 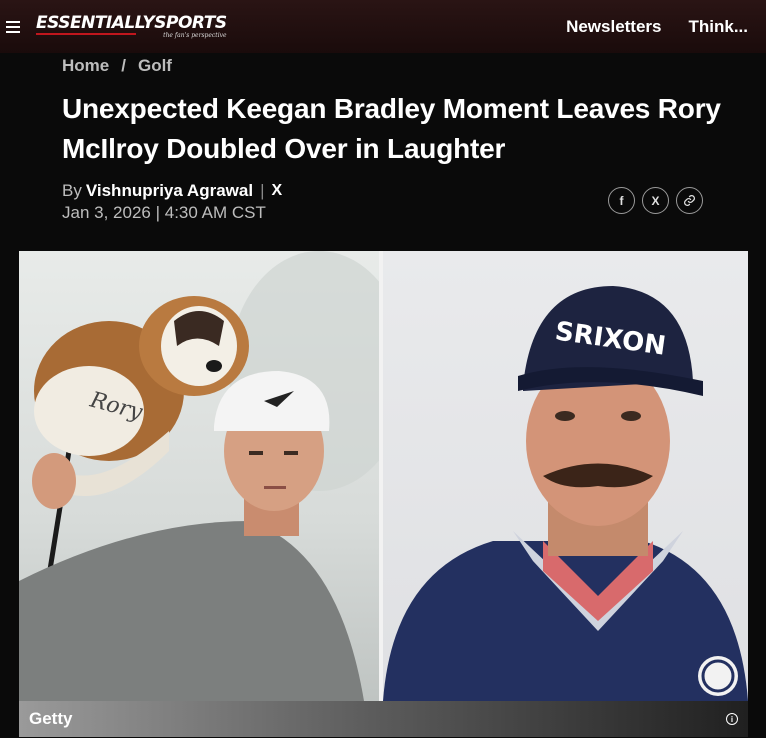 What do you see at coordinates (383, 719) in the screenshot?
I see `image-caption-bar: Getty i` at bounding box center [383, 719].